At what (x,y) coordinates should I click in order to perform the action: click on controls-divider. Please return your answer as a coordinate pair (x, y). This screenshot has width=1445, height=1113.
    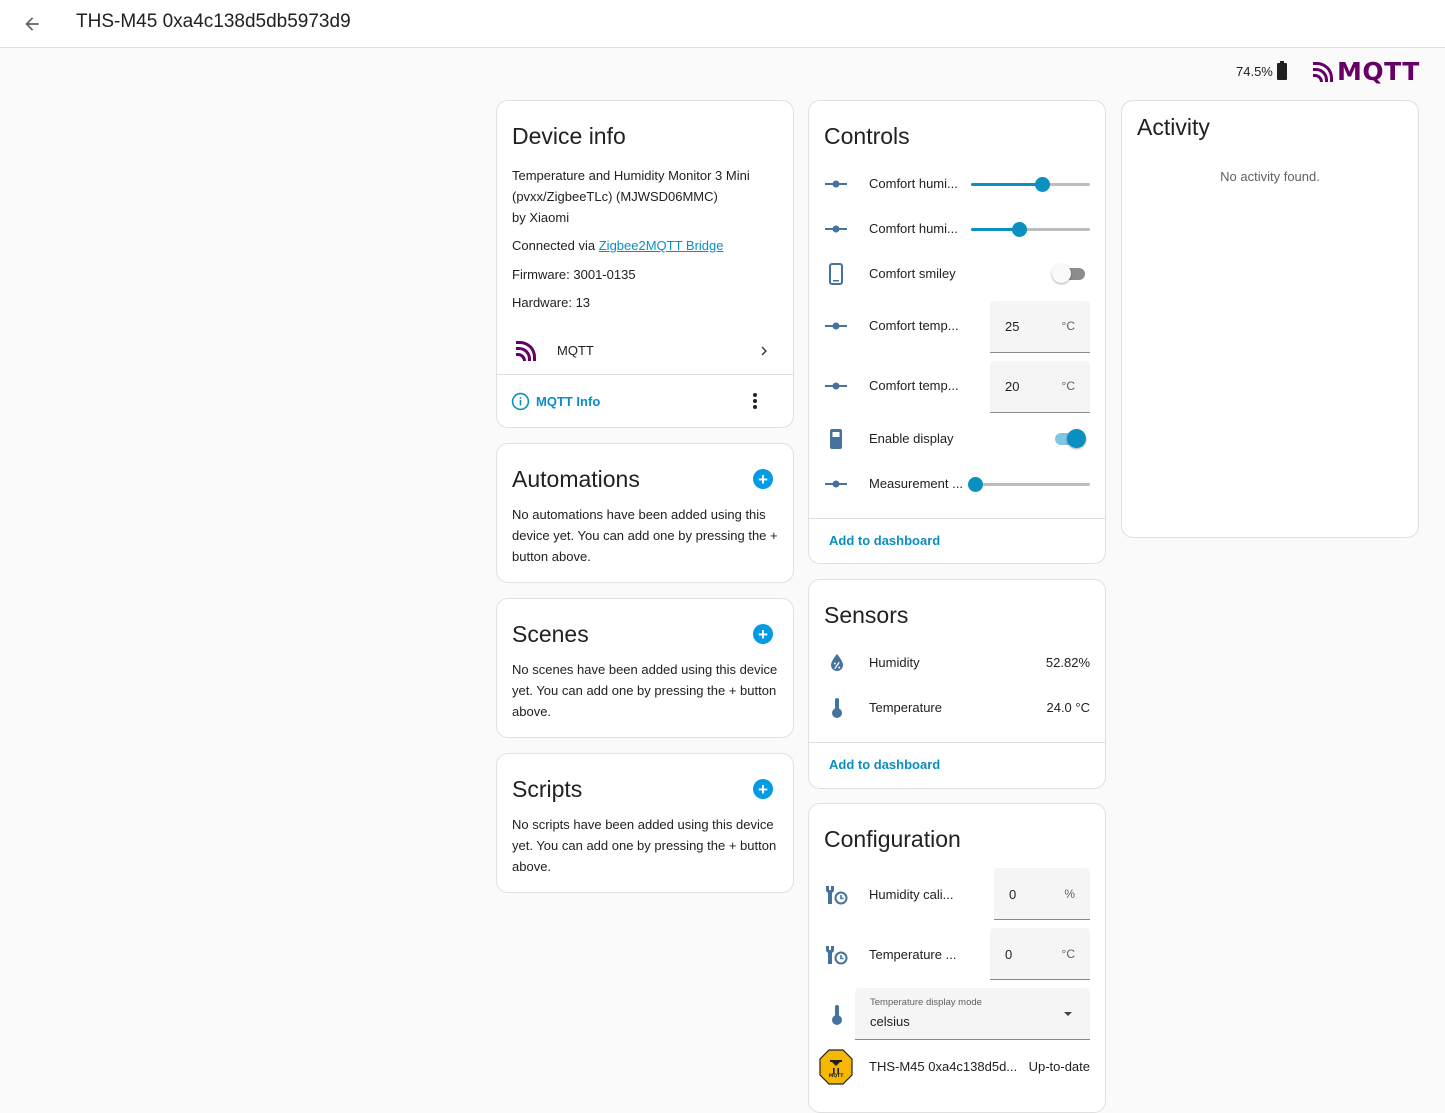
    Looking at the image, I should click on (957, 518).